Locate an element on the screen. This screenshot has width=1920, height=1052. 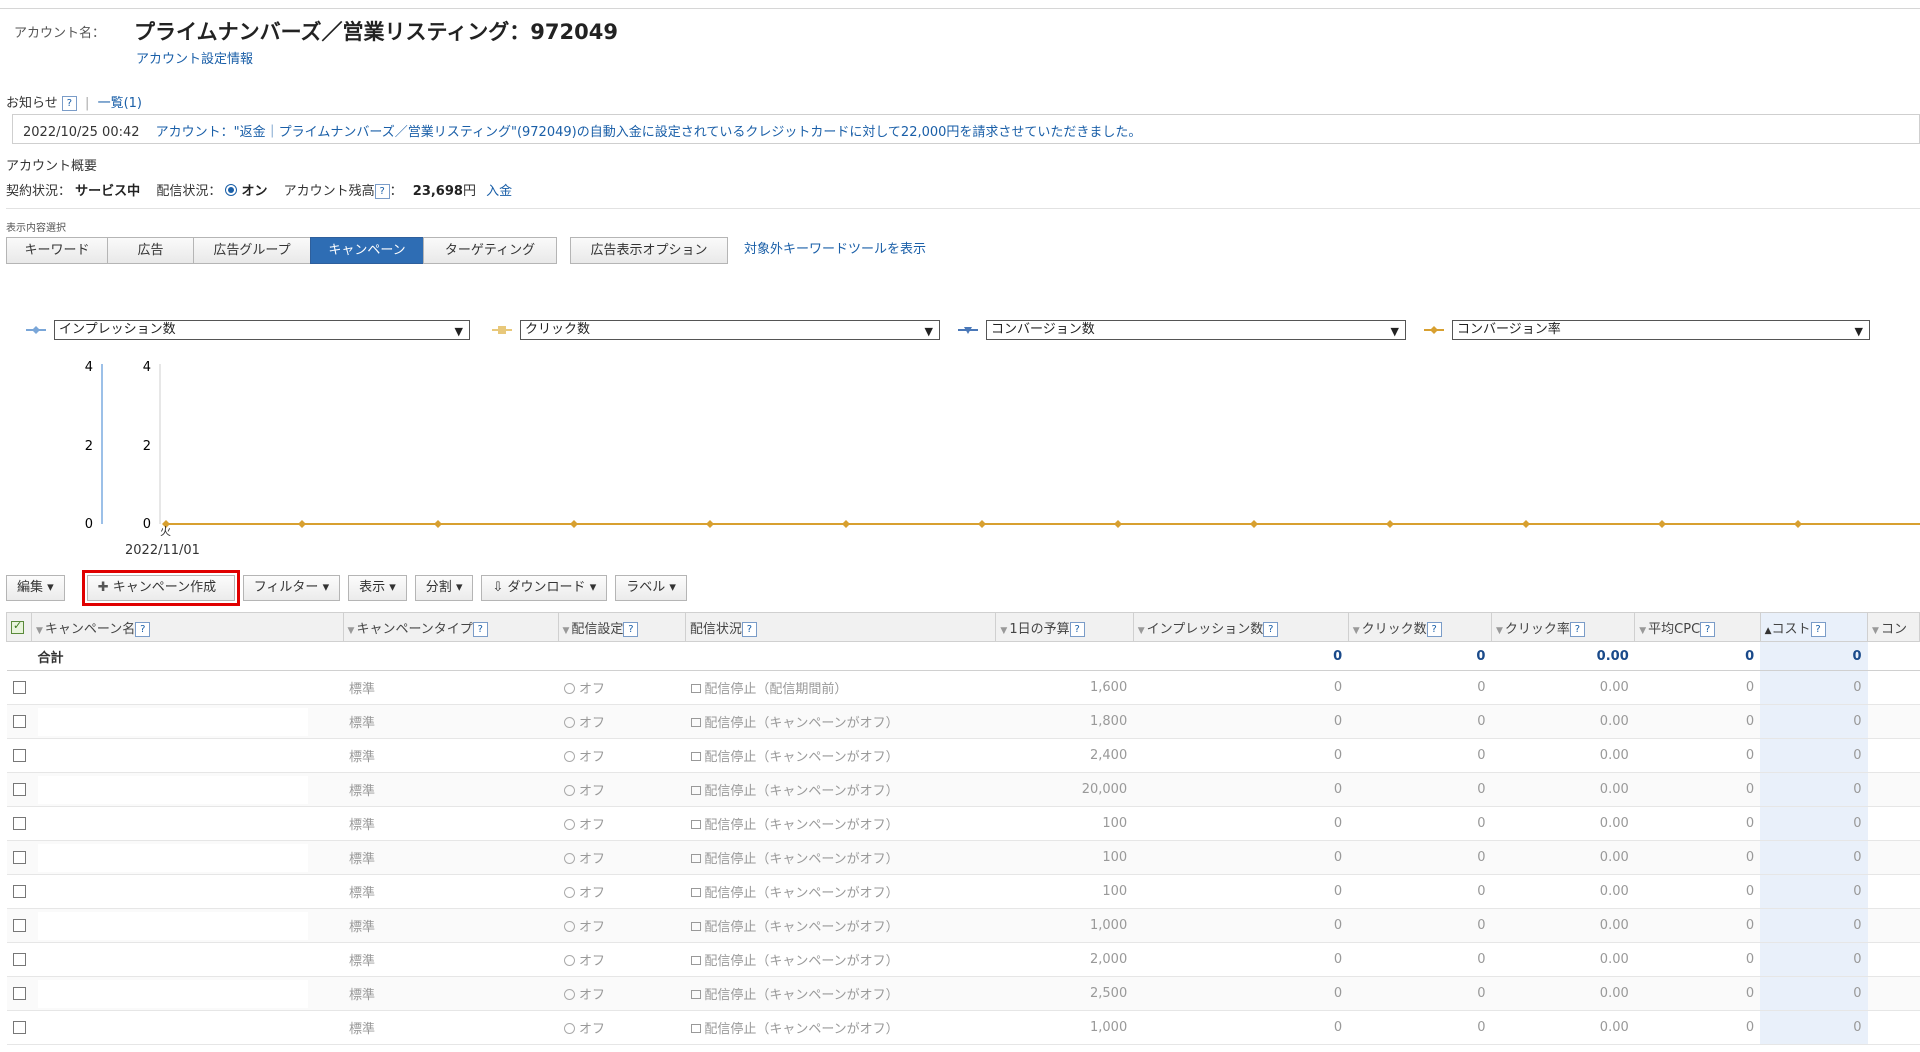
col-conversions: ▼ コン is located at coordinates (1893, 627).